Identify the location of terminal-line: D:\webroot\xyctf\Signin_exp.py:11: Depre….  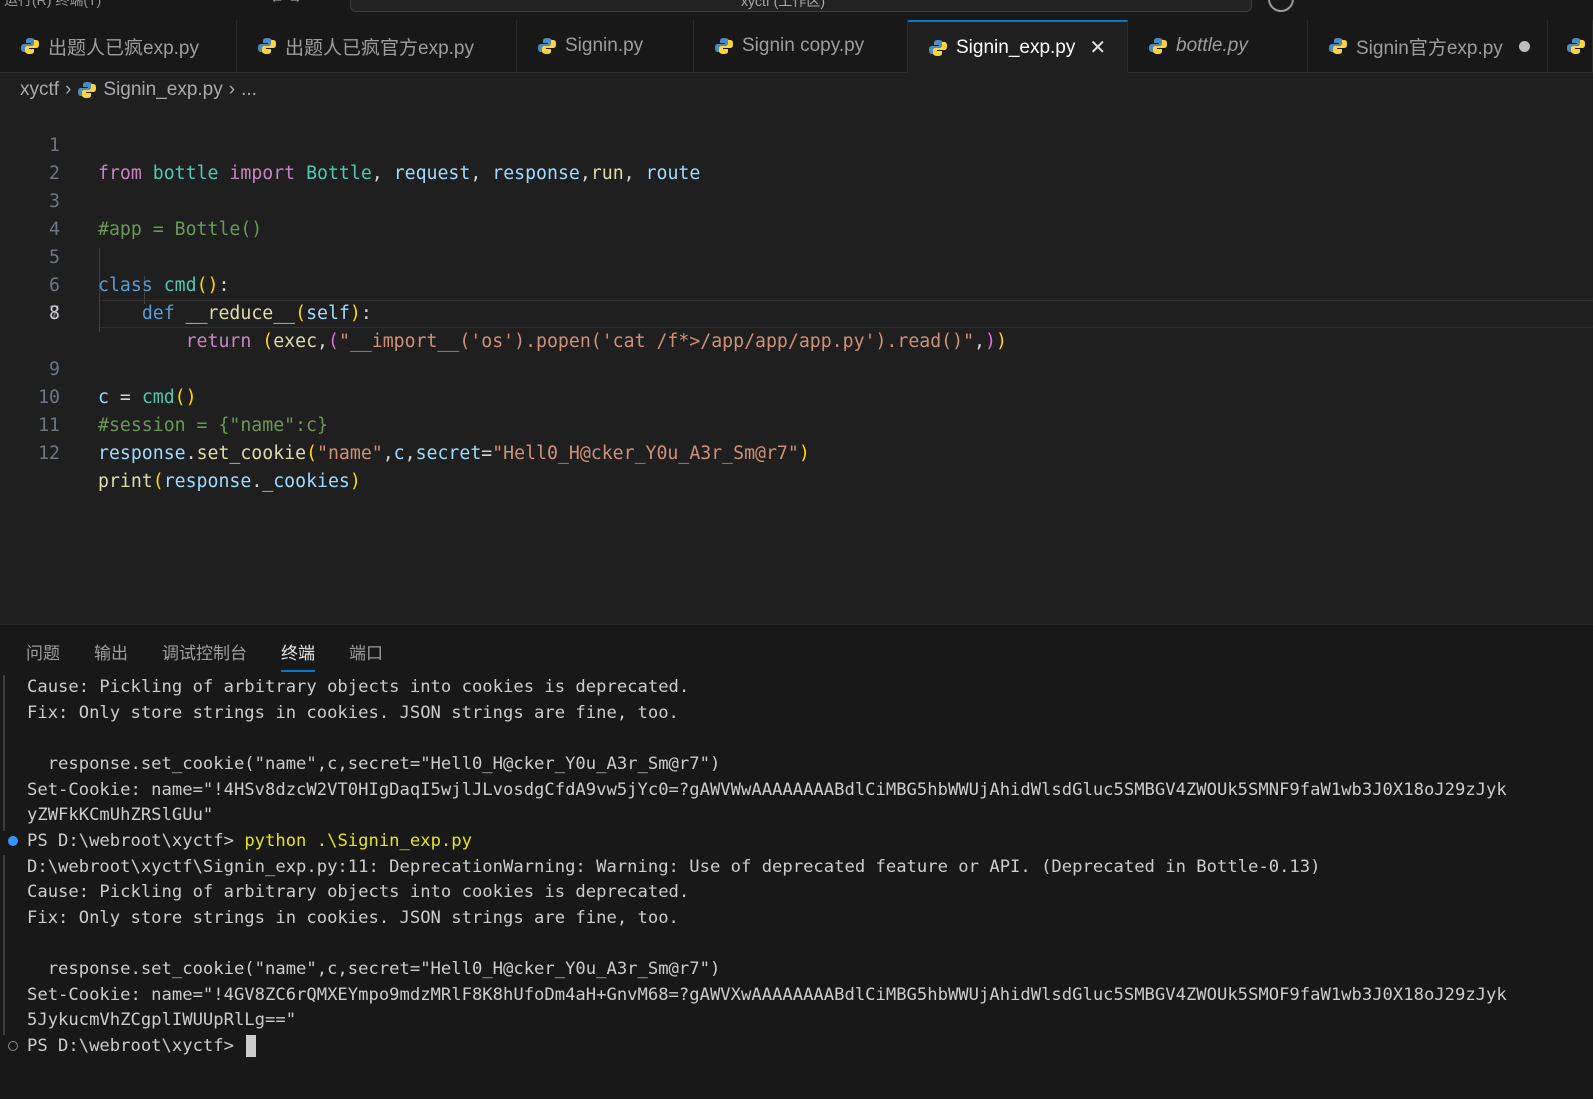
(674, 867).